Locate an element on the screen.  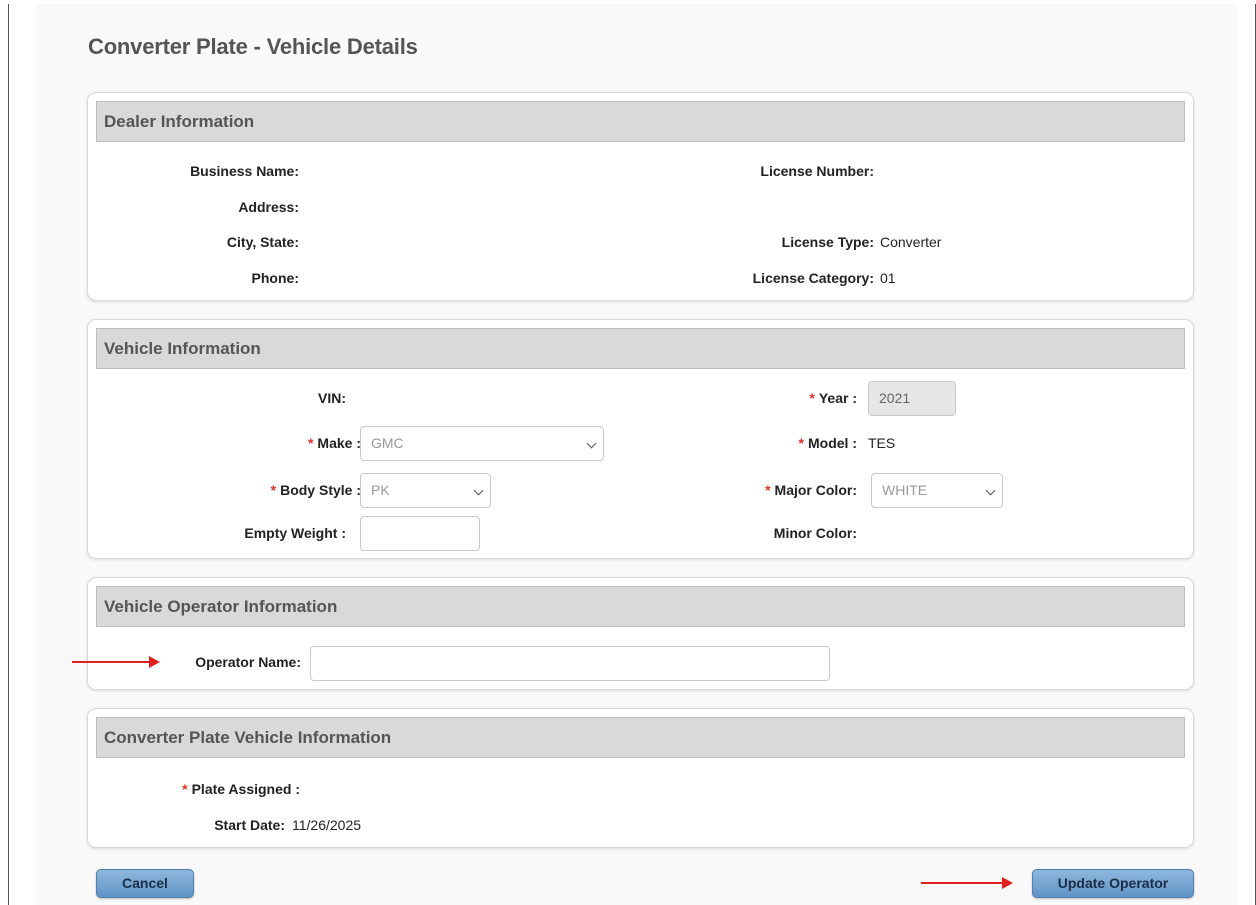
year-label: * Year : is located at coordinates (833, 398).